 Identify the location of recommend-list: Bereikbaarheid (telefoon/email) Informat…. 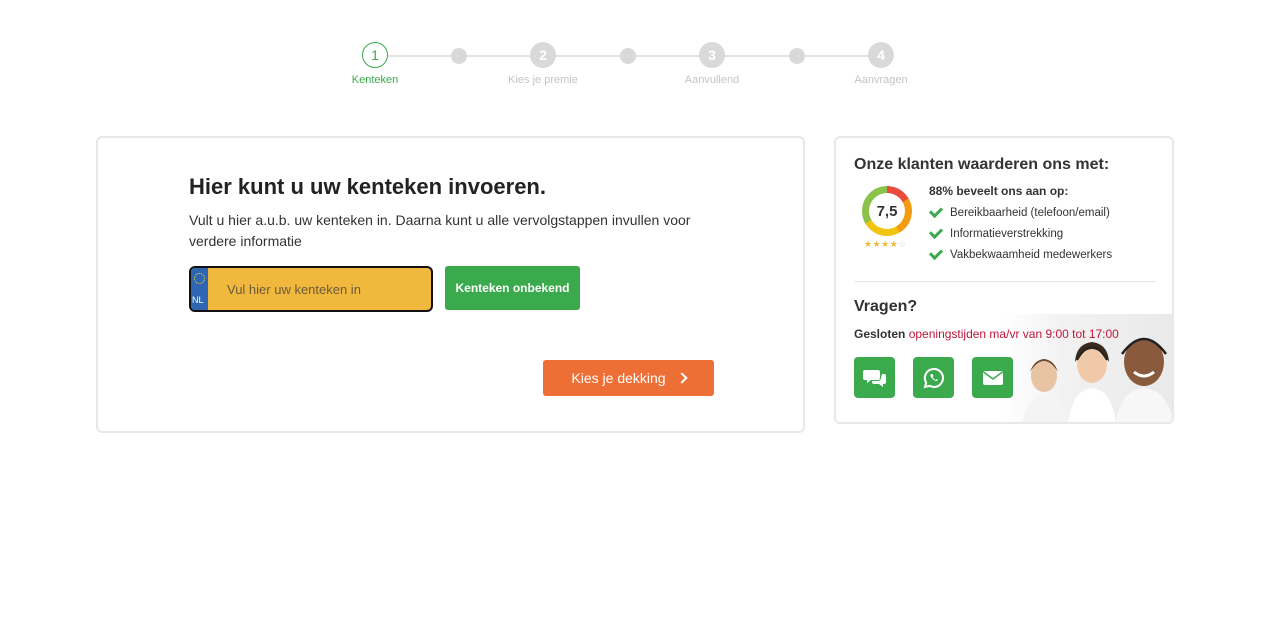
(1020, 233).